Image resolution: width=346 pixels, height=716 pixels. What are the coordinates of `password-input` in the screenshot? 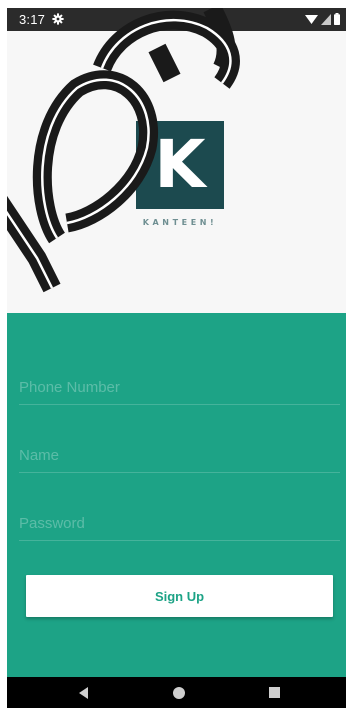 It's located at (179, 523).